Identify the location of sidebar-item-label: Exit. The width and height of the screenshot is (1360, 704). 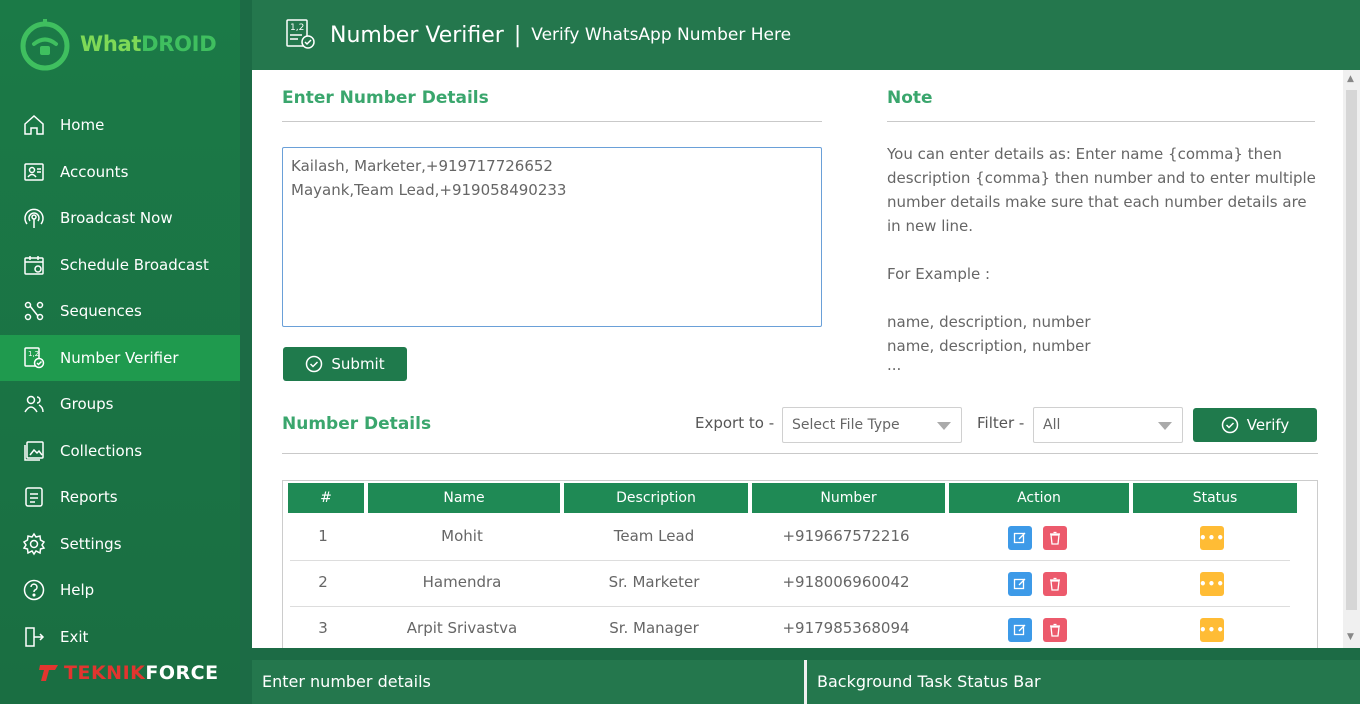
(74, 636).